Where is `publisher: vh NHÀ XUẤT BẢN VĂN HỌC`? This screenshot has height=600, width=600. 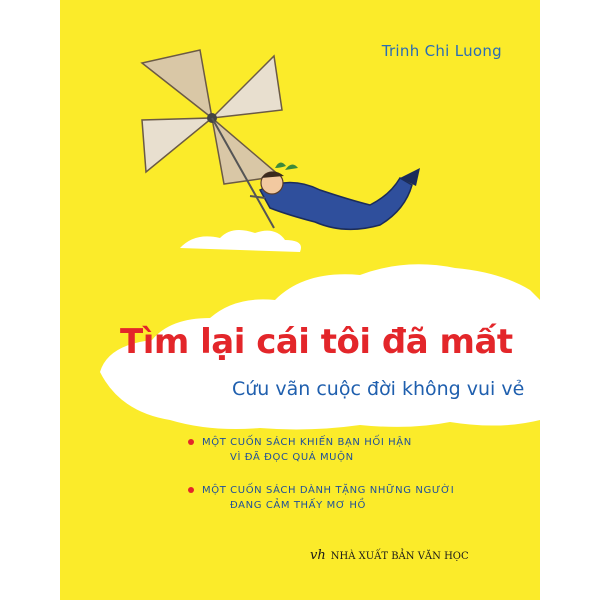
publisher: vh NHÀ XUẤT BẢN VĂN HỌC is located at coordinates (389, 555).